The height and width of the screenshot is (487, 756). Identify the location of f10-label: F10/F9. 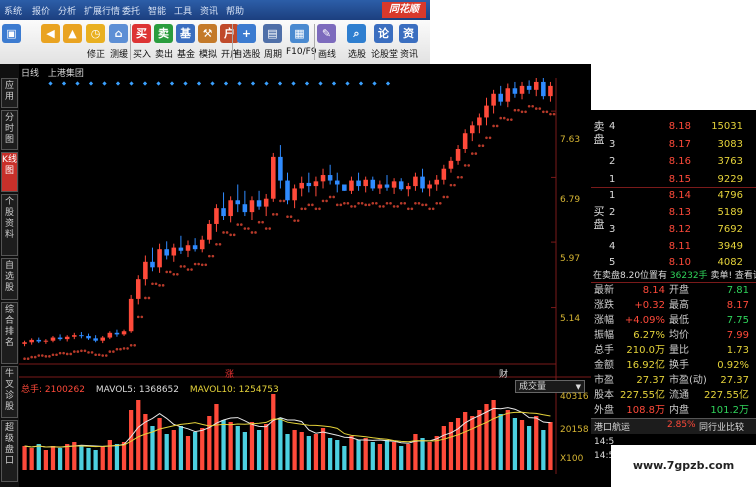
(301, 52).